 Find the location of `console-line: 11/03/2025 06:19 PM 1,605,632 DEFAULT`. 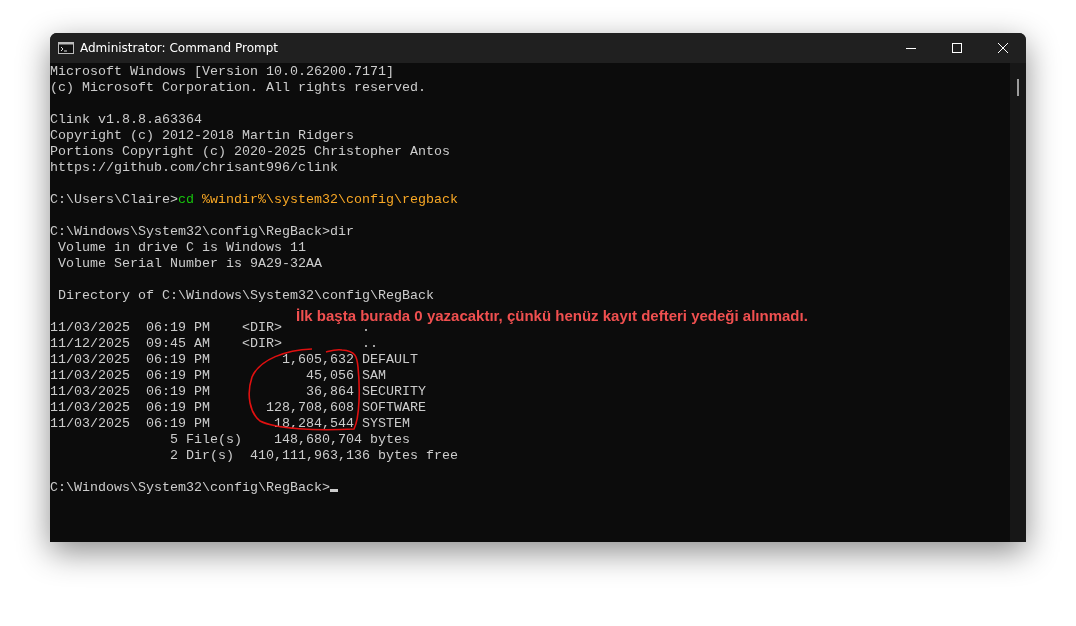

console-line: 11/03/2025 06:19 PM 1,605,632 DEFAULT is located at coordinates (234, 360).